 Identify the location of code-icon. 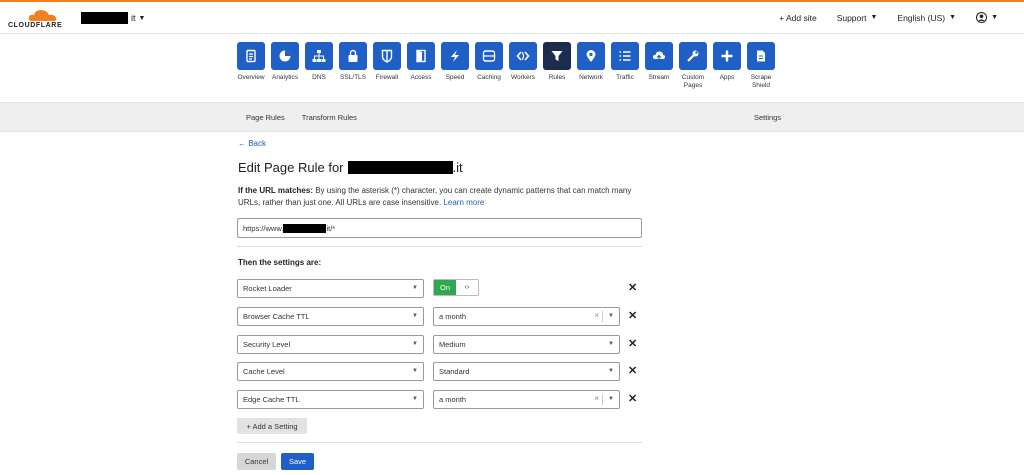
(523, 56).